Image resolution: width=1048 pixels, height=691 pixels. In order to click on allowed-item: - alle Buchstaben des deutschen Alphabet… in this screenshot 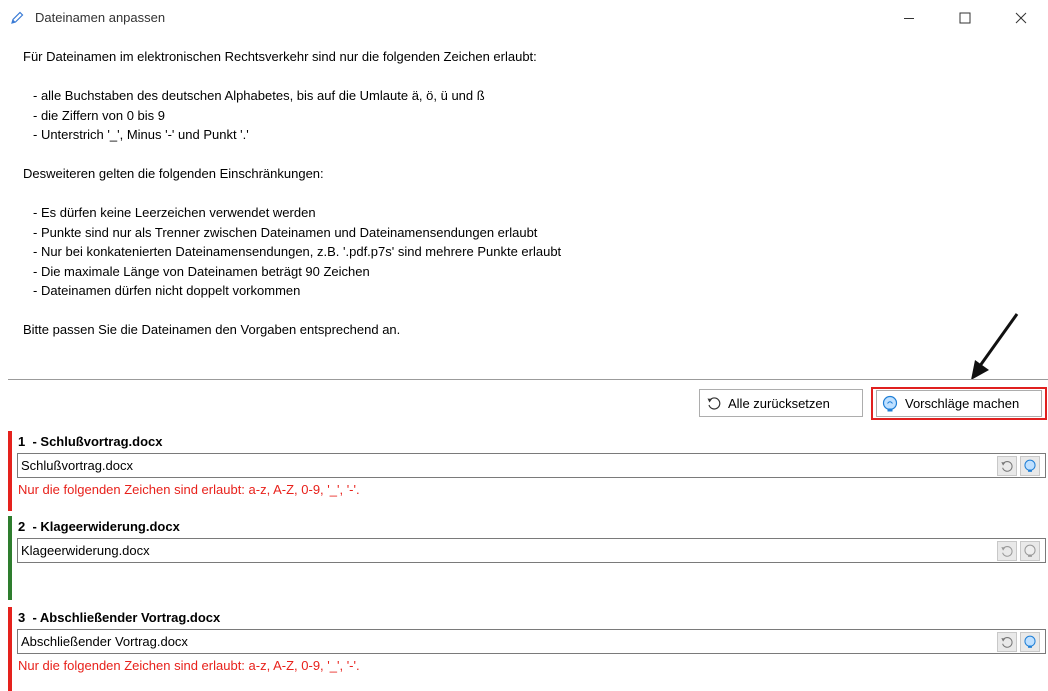, I will do `click(259, 95)`.